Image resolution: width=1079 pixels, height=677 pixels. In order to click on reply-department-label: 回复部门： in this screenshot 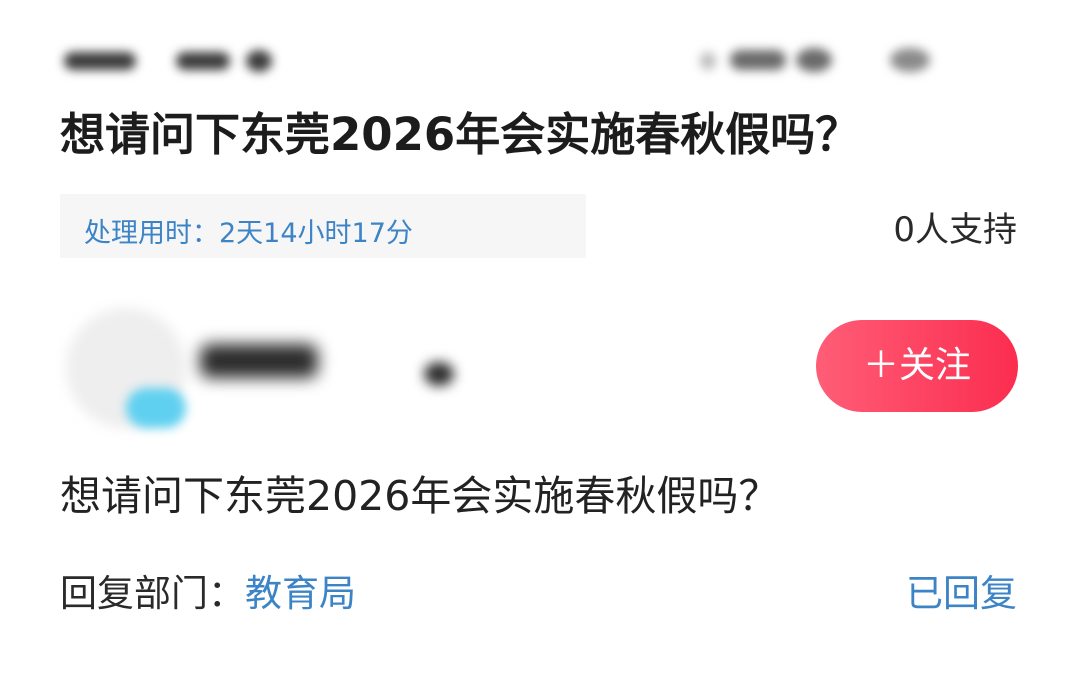, I will do `click(152, 593)`.